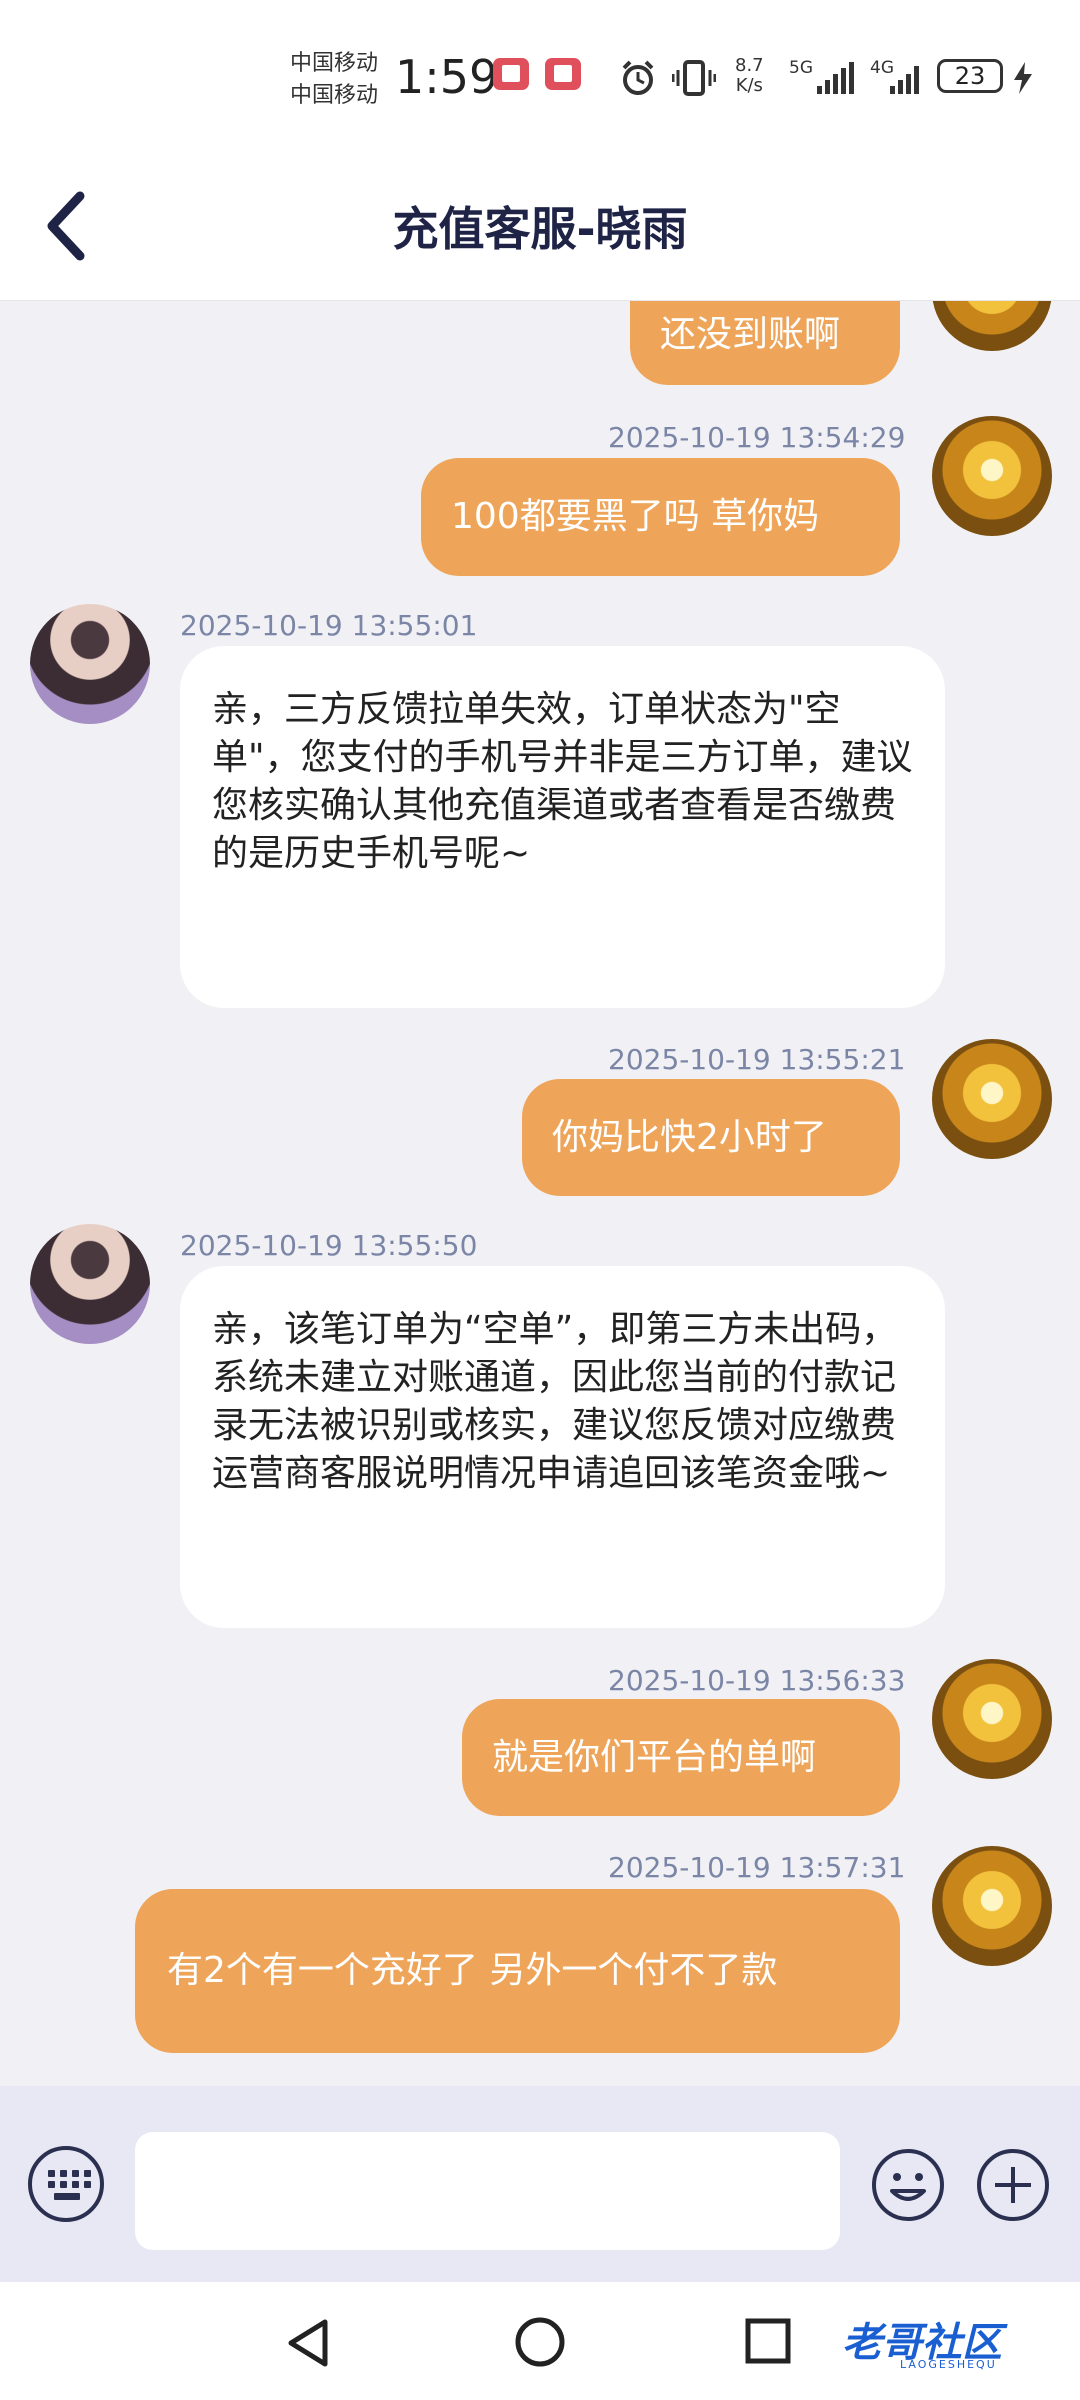 This screenshot has height=2400, width=1080. I want to click on emoji-icon, so click(908, 2185).